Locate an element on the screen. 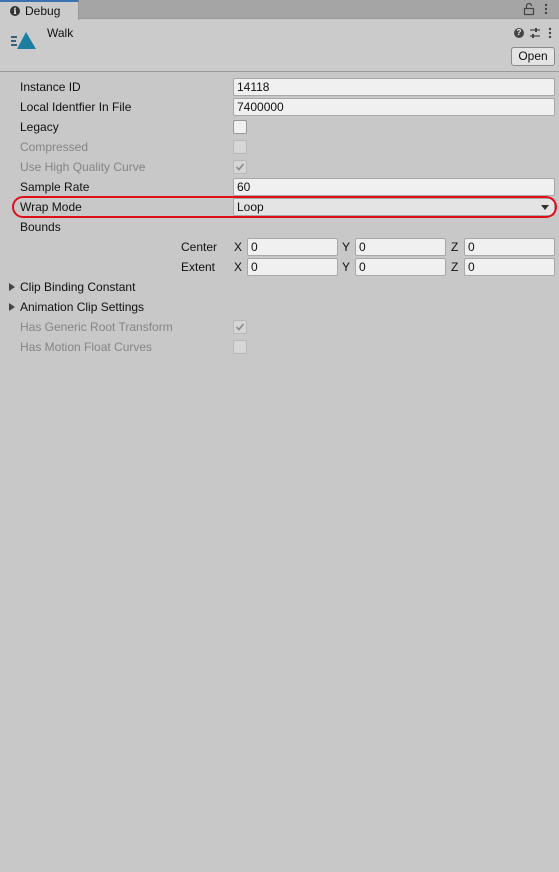  bounds-row: Bounds is located at coordinates (279, 227).